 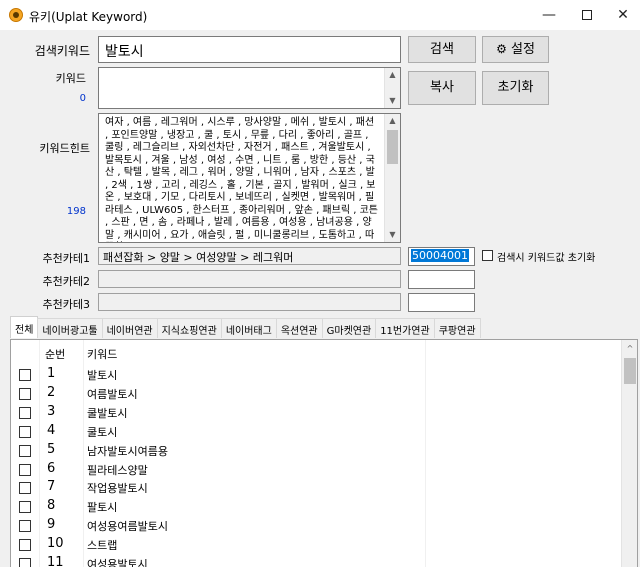 What do you see at coordinates (189, 328) in the screenshot?
I see `tab-3: 지식쇼핑연관` at bounding box center [189, 328].